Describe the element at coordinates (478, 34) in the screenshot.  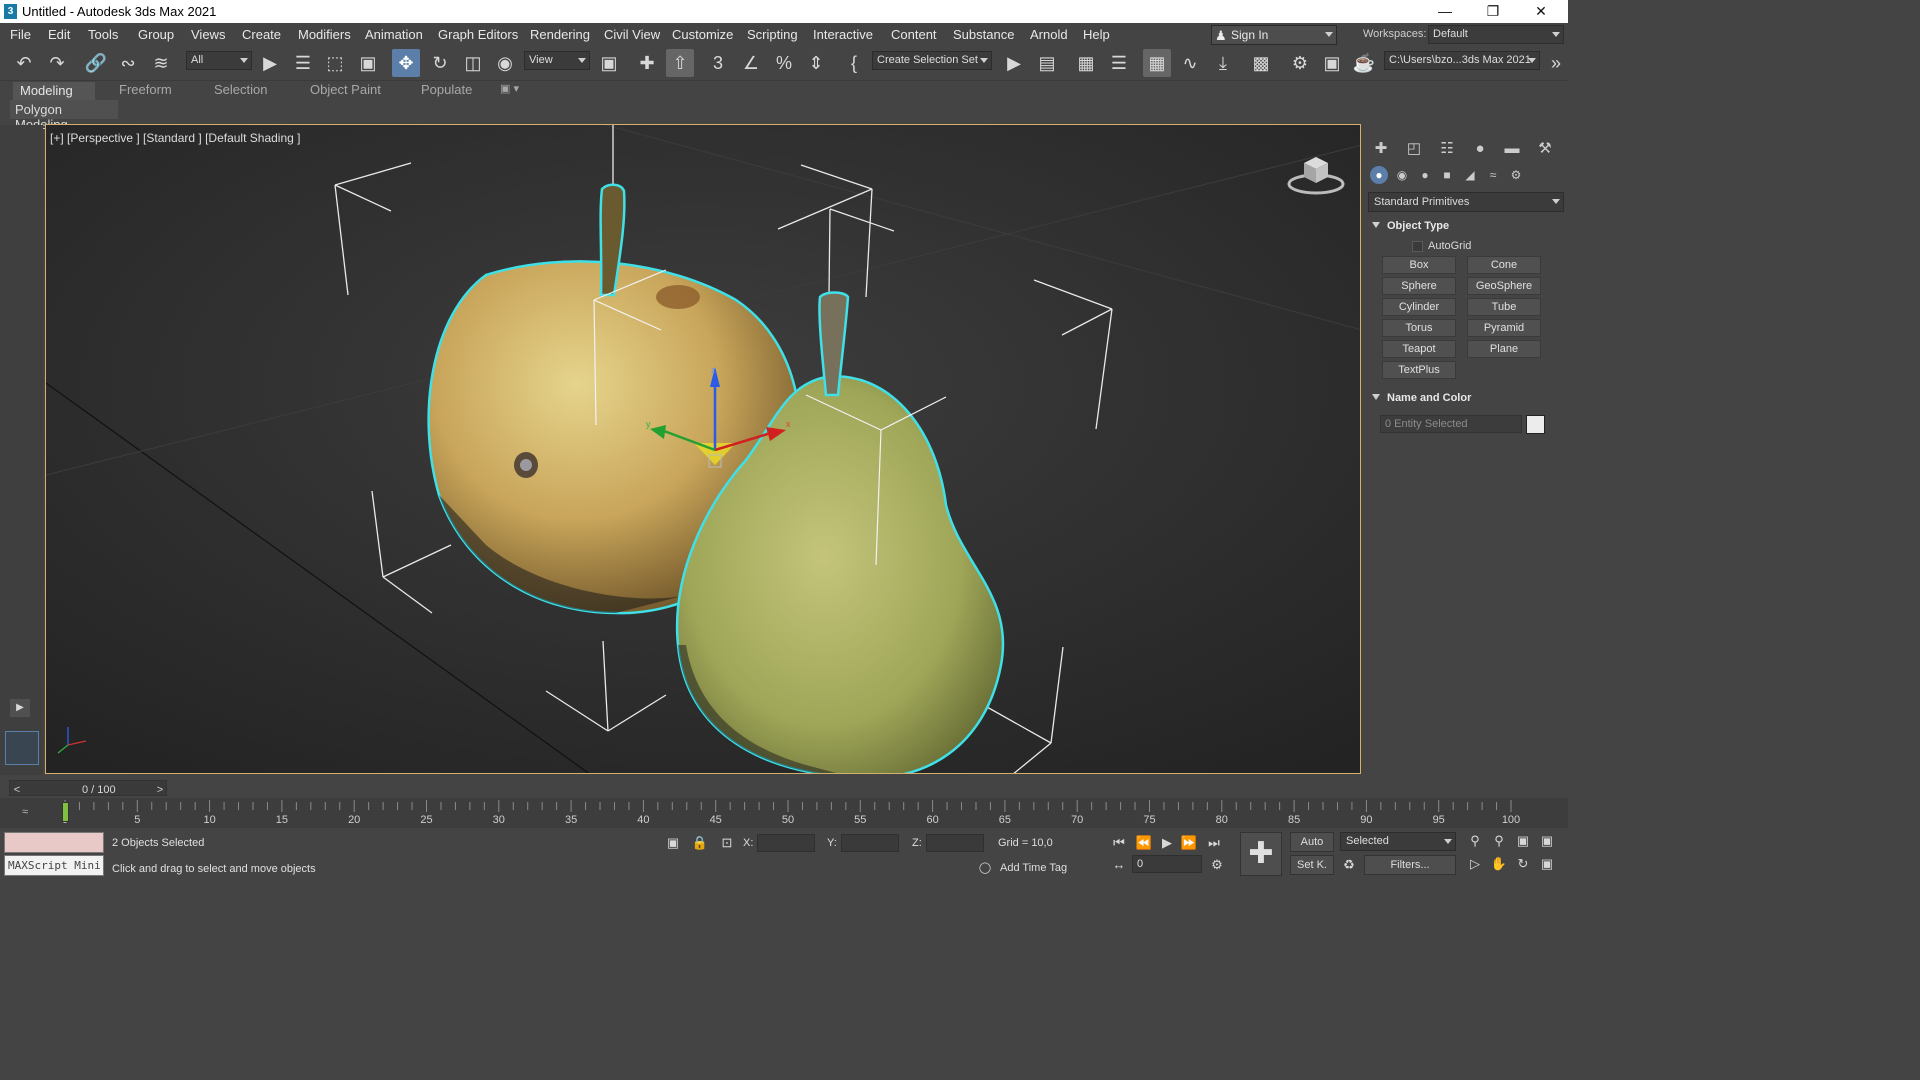
I see `menu-graph-editors: Graph Editors` at that location.